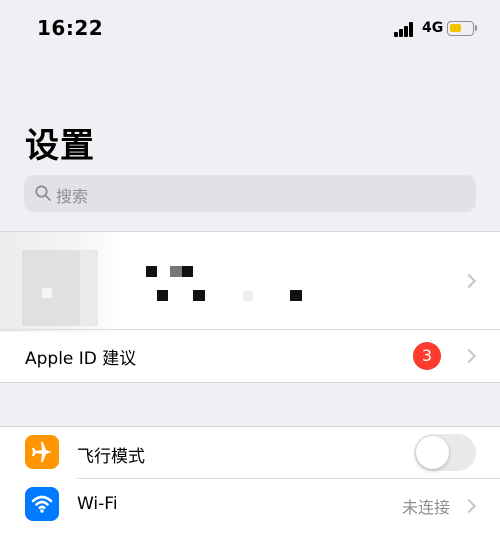 The image size is (500, 533). What do you see at coordinates (81, 359) in the screenshot?
I see `apple-id-suggestions-label: Apple ID 建议` at bounding box center [81, 359].